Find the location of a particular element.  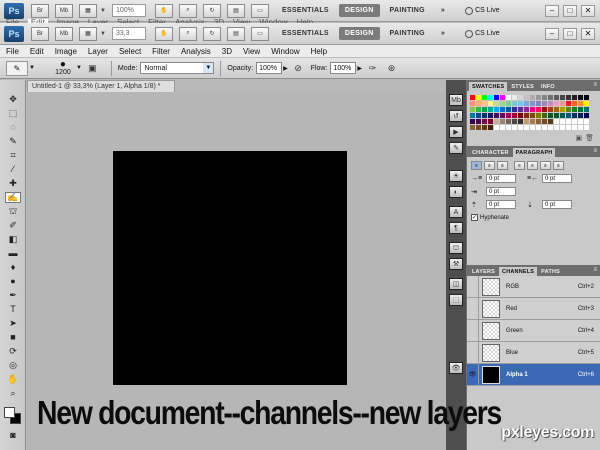

tab-styles: STYLES is located at coordinates (522, 86).